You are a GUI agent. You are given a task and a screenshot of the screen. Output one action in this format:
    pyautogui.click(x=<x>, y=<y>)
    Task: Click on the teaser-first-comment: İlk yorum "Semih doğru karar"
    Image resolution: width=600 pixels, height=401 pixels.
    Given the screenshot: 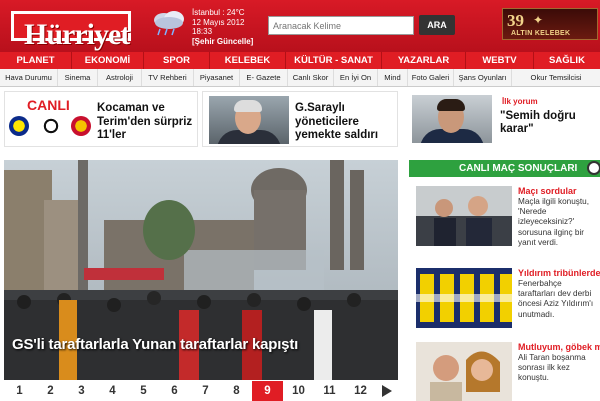 What is the action you would take?
    pyautogui.click(x=503, y=119)
    